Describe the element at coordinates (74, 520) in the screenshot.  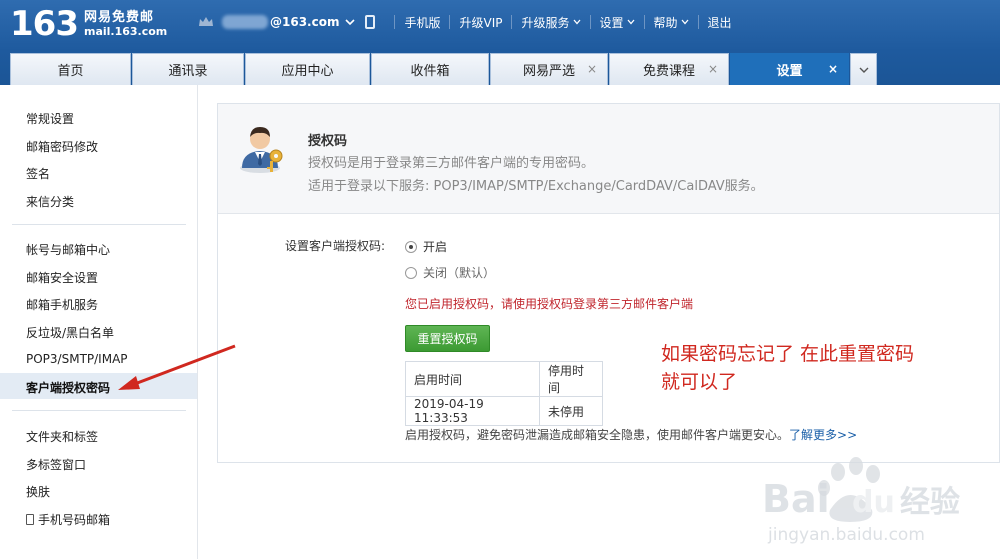
I see `sidebar-item-label: 手机号码邮箱` at that location.